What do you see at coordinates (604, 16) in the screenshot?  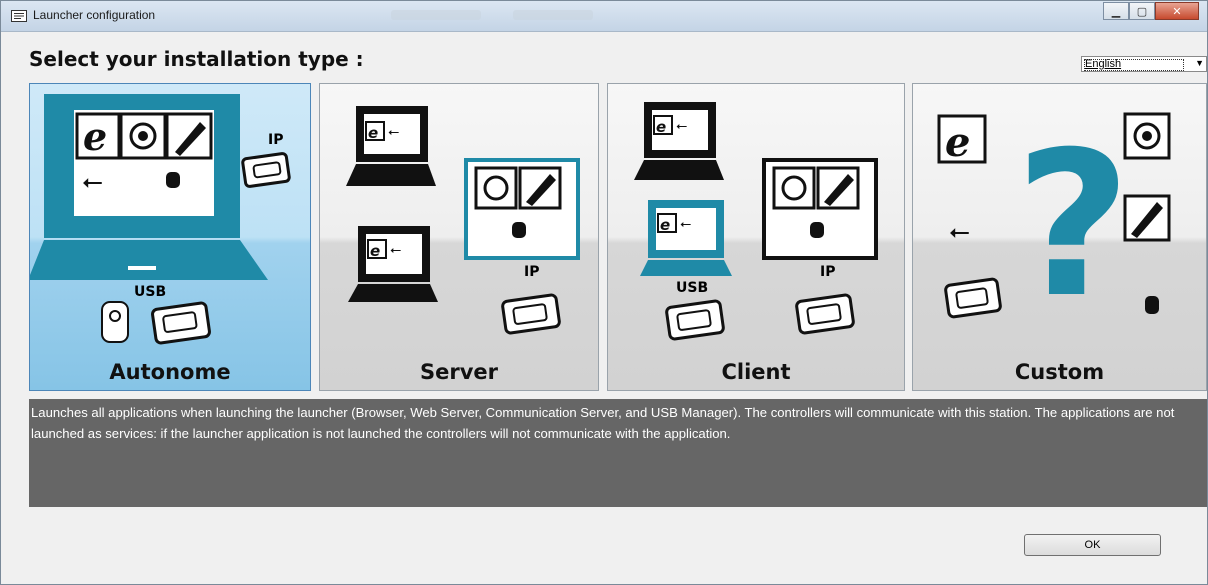 I see `title-bar: Launcher configuration ▁ ▢ ✕` at bounding box center [604, 16].